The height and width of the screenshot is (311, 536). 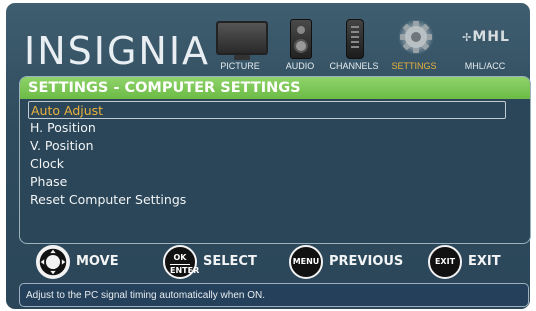 What do you see at coordinates (445, 262) in the screenshot?
I see `exit-key-icon: EXIT` at bounding box center [445, 262].